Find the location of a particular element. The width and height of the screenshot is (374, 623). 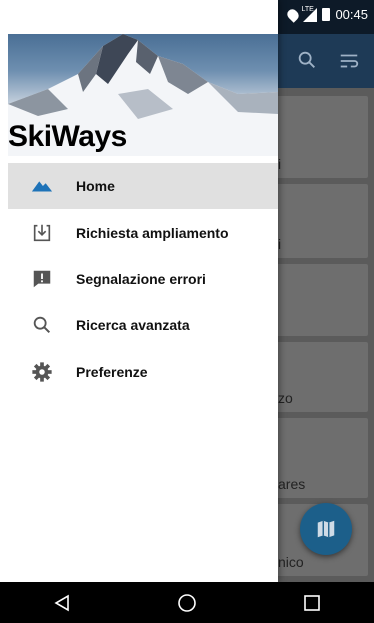

recents-button is located at coordinates (312, 602).